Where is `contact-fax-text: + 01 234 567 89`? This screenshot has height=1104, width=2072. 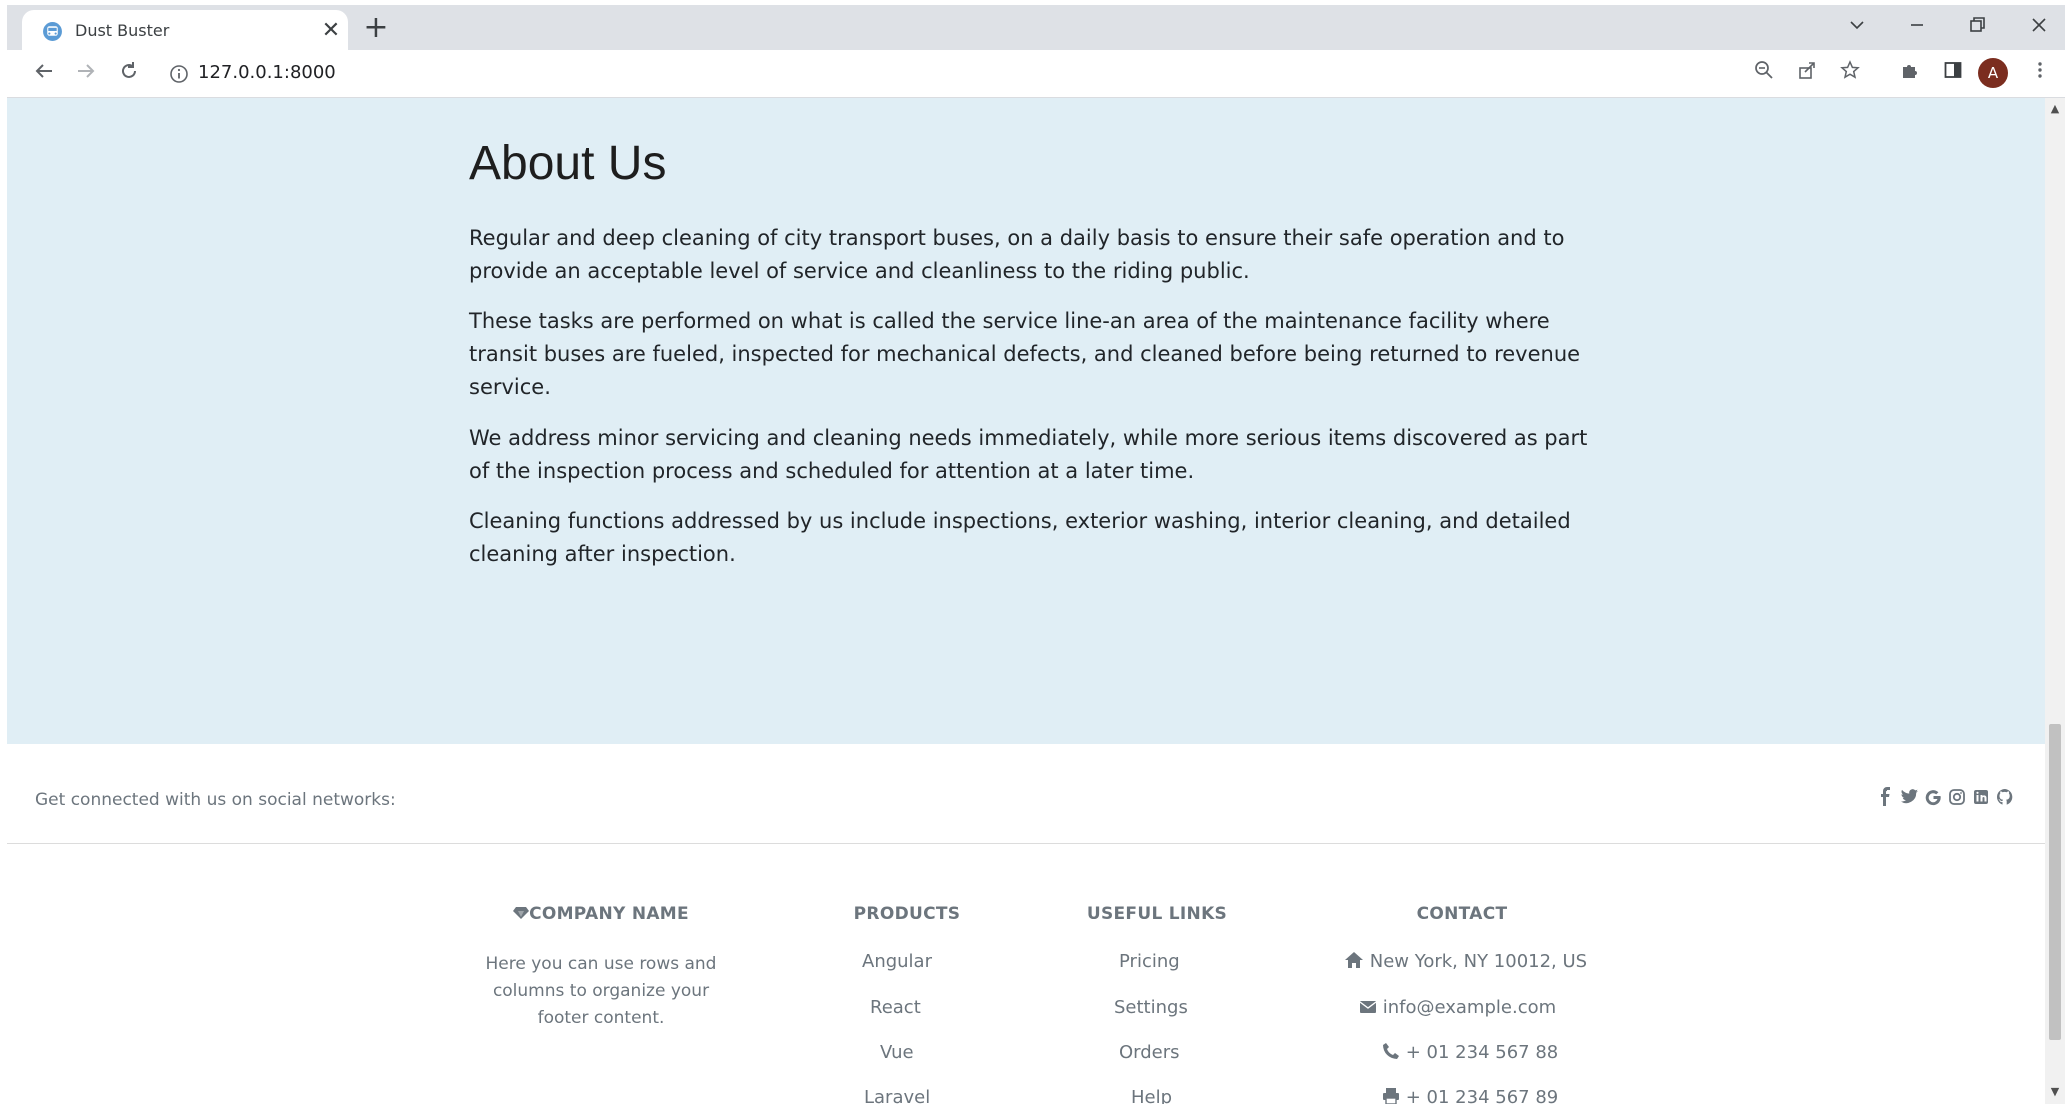 contact-fax-text: + 01 234 567 89 is located at coordinates (1482, 1095).